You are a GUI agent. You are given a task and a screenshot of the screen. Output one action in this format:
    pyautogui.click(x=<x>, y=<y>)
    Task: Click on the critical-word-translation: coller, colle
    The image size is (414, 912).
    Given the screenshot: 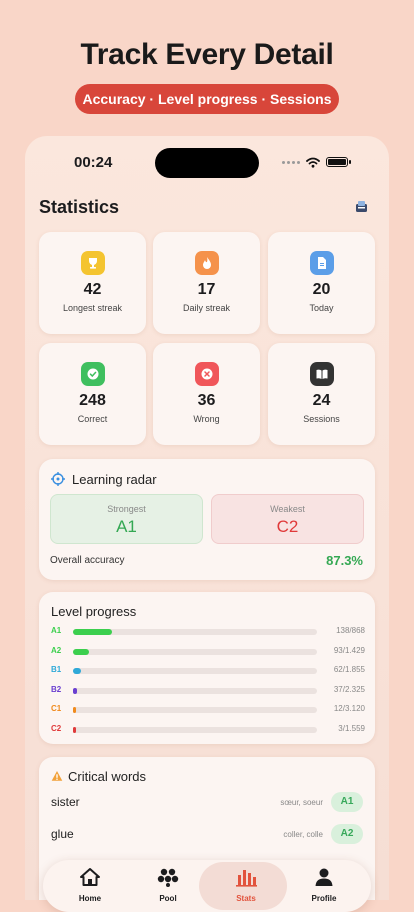 What is the action you would take?
    pyautogui.click(x=303, y=834)
    